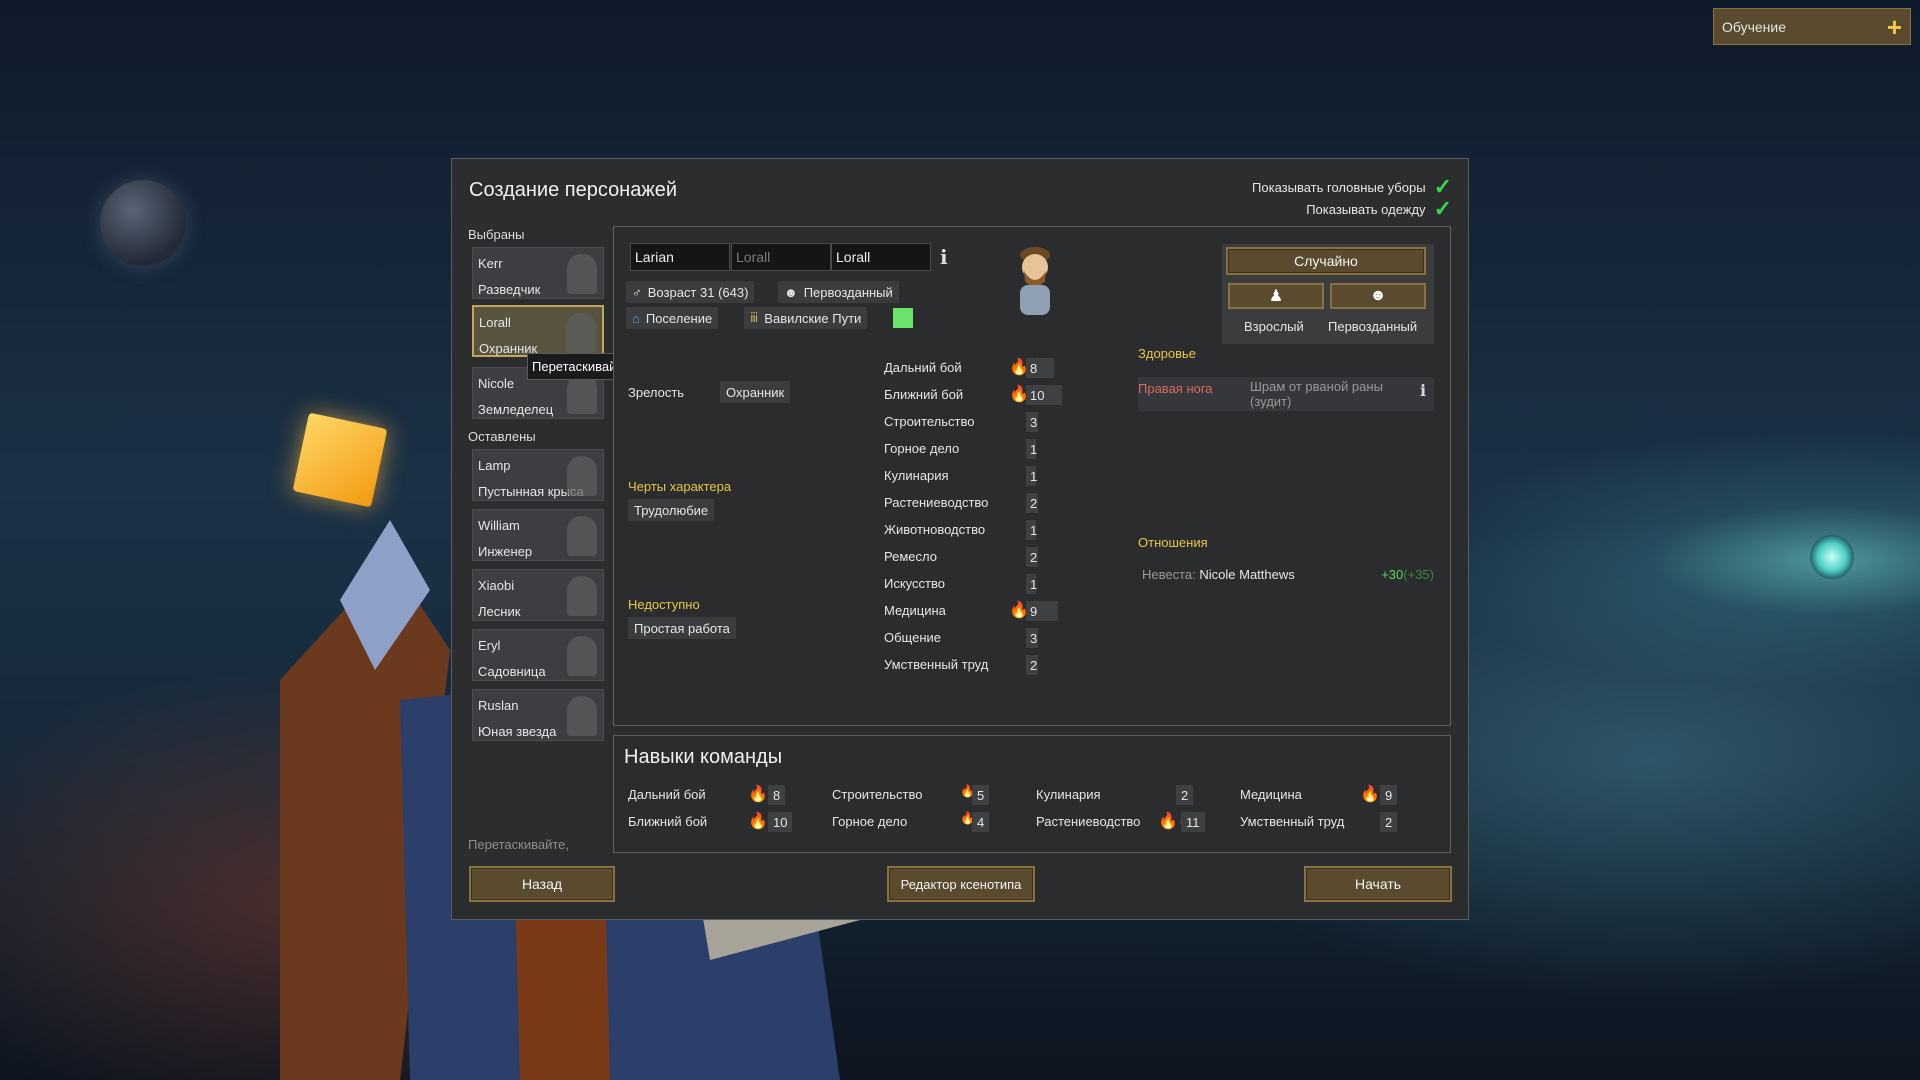 Image resolution: width=1920 pixels, height=1080 pixels. I want to click on first-name-input, so click(680, 257).